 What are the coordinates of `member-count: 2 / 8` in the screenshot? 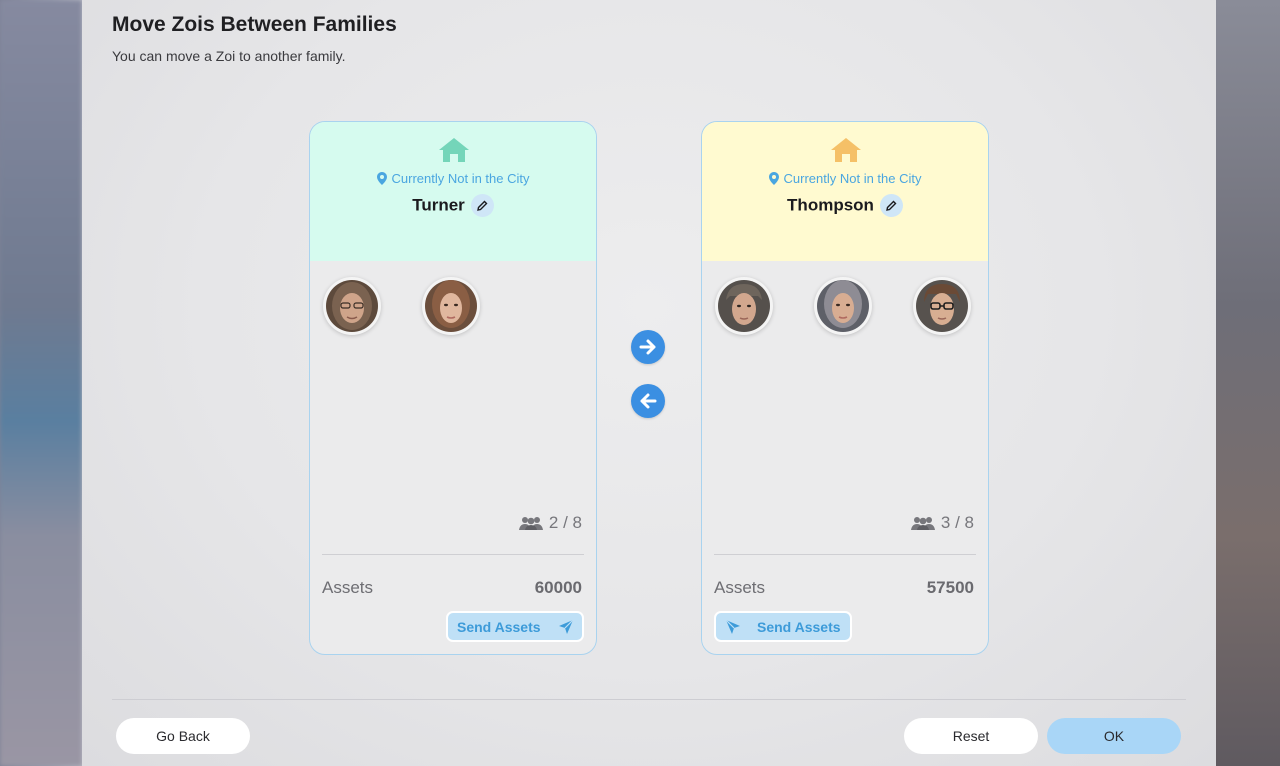 It's located at (550, 523).